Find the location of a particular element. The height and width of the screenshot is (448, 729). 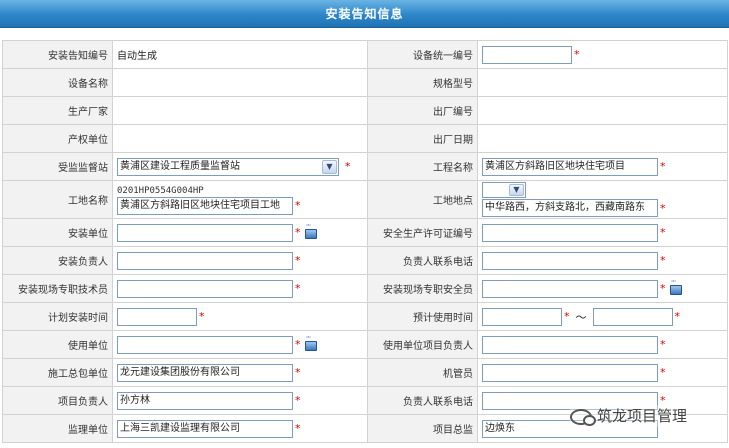

form-row: 安装现场专职技术员 * 安装现场专职安全员 * ··· is located at coordinates (365, 288).